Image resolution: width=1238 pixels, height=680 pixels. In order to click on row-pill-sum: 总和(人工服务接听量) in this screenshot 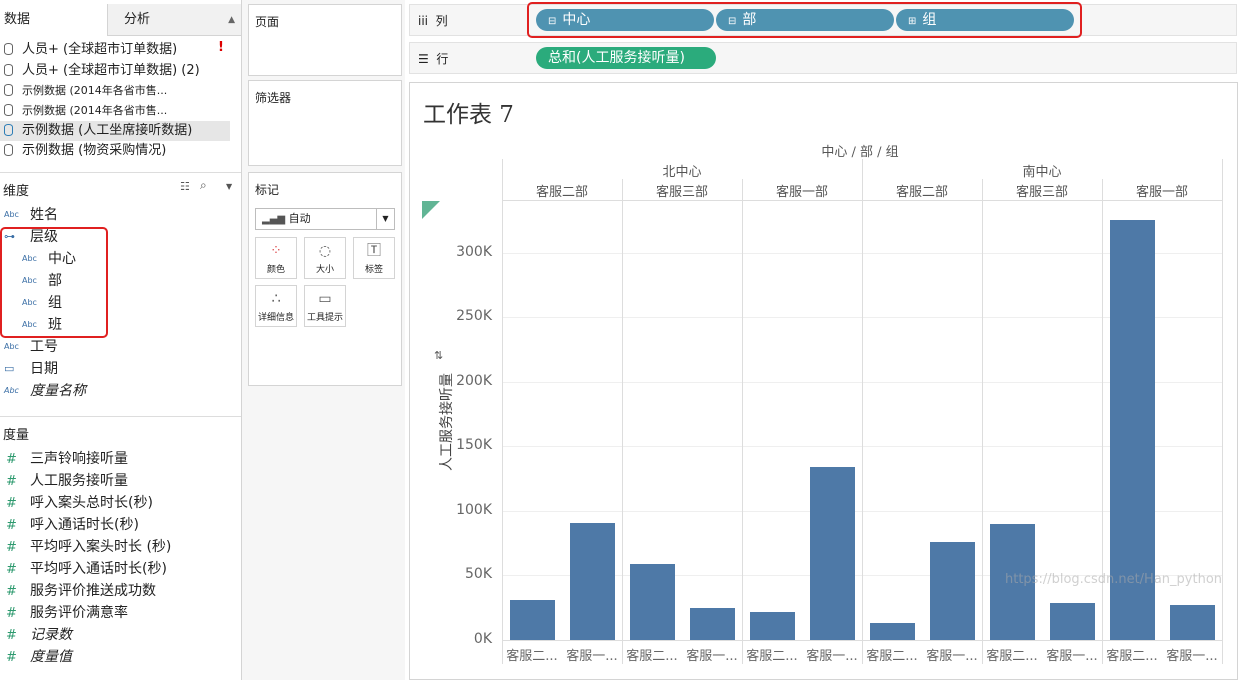, I will do `click(626, 58)`.